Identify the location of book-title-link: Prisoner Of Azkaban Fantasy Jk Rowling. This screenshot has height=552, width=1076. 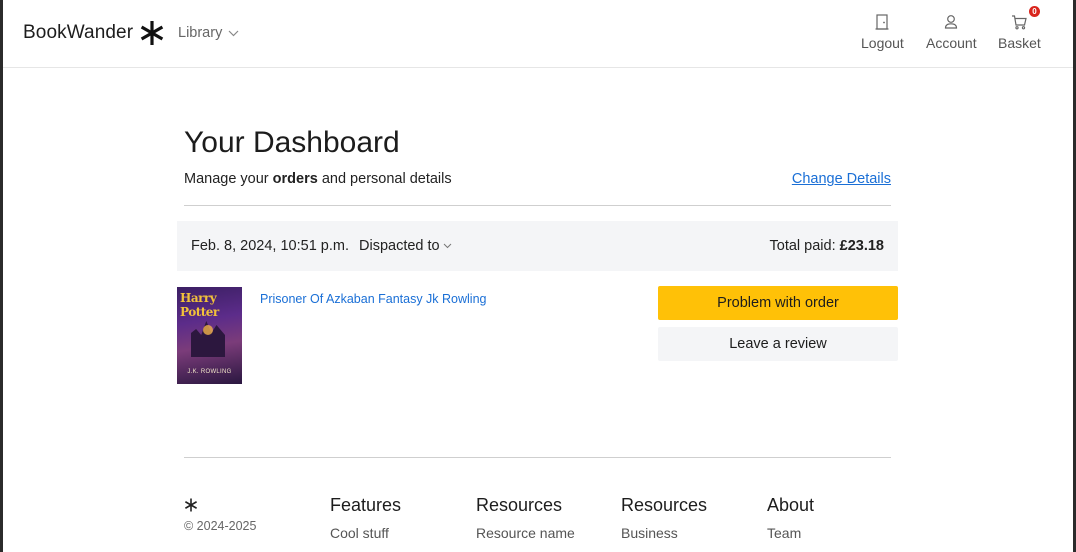
(373, 299).